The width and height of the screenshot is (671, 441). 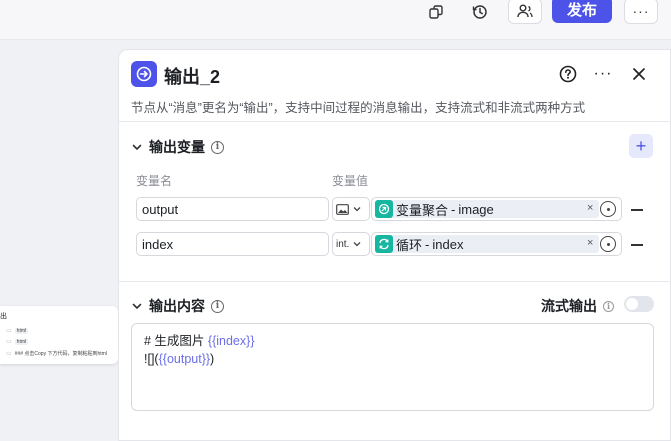 I want to click on type-select, so click(x=351, y=209).